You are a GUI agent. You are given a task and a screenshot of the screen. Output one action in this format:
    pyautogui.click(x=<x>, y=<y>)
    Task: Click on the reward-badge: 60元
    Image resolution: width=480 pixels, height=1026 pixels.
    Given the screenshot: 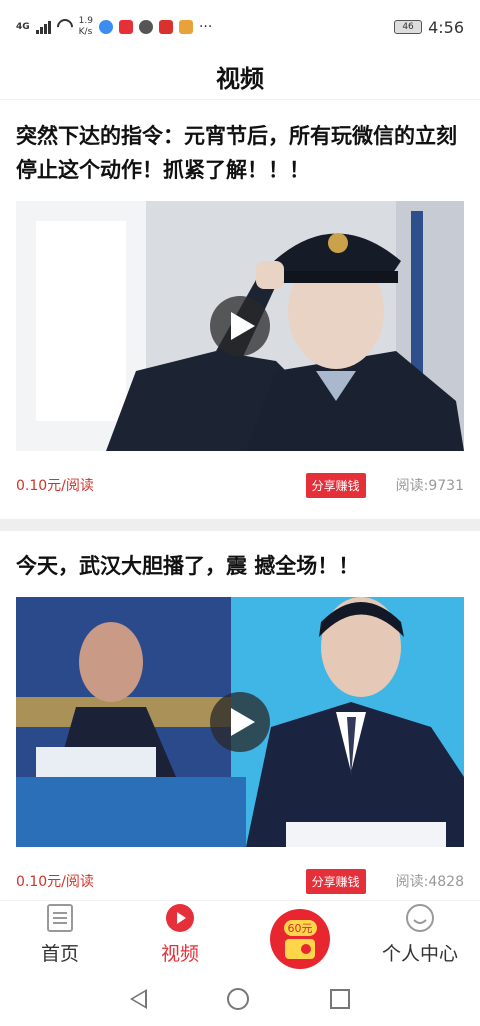 What is the action you would take?
    pyautogui.click(x=300, y=927)
    